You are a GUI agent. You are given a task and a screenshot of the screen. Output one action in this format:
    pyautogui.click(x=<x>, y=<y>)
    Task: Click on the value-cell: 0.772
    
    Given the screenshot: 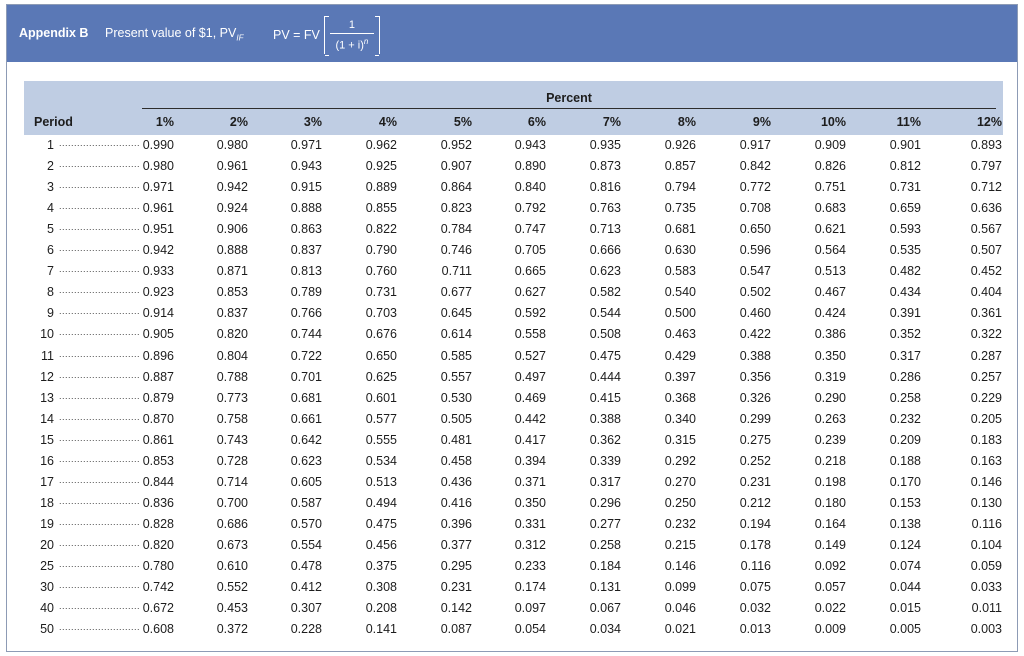 What is the action you would take?
    pyautogui.click(x=755, y=187)
    